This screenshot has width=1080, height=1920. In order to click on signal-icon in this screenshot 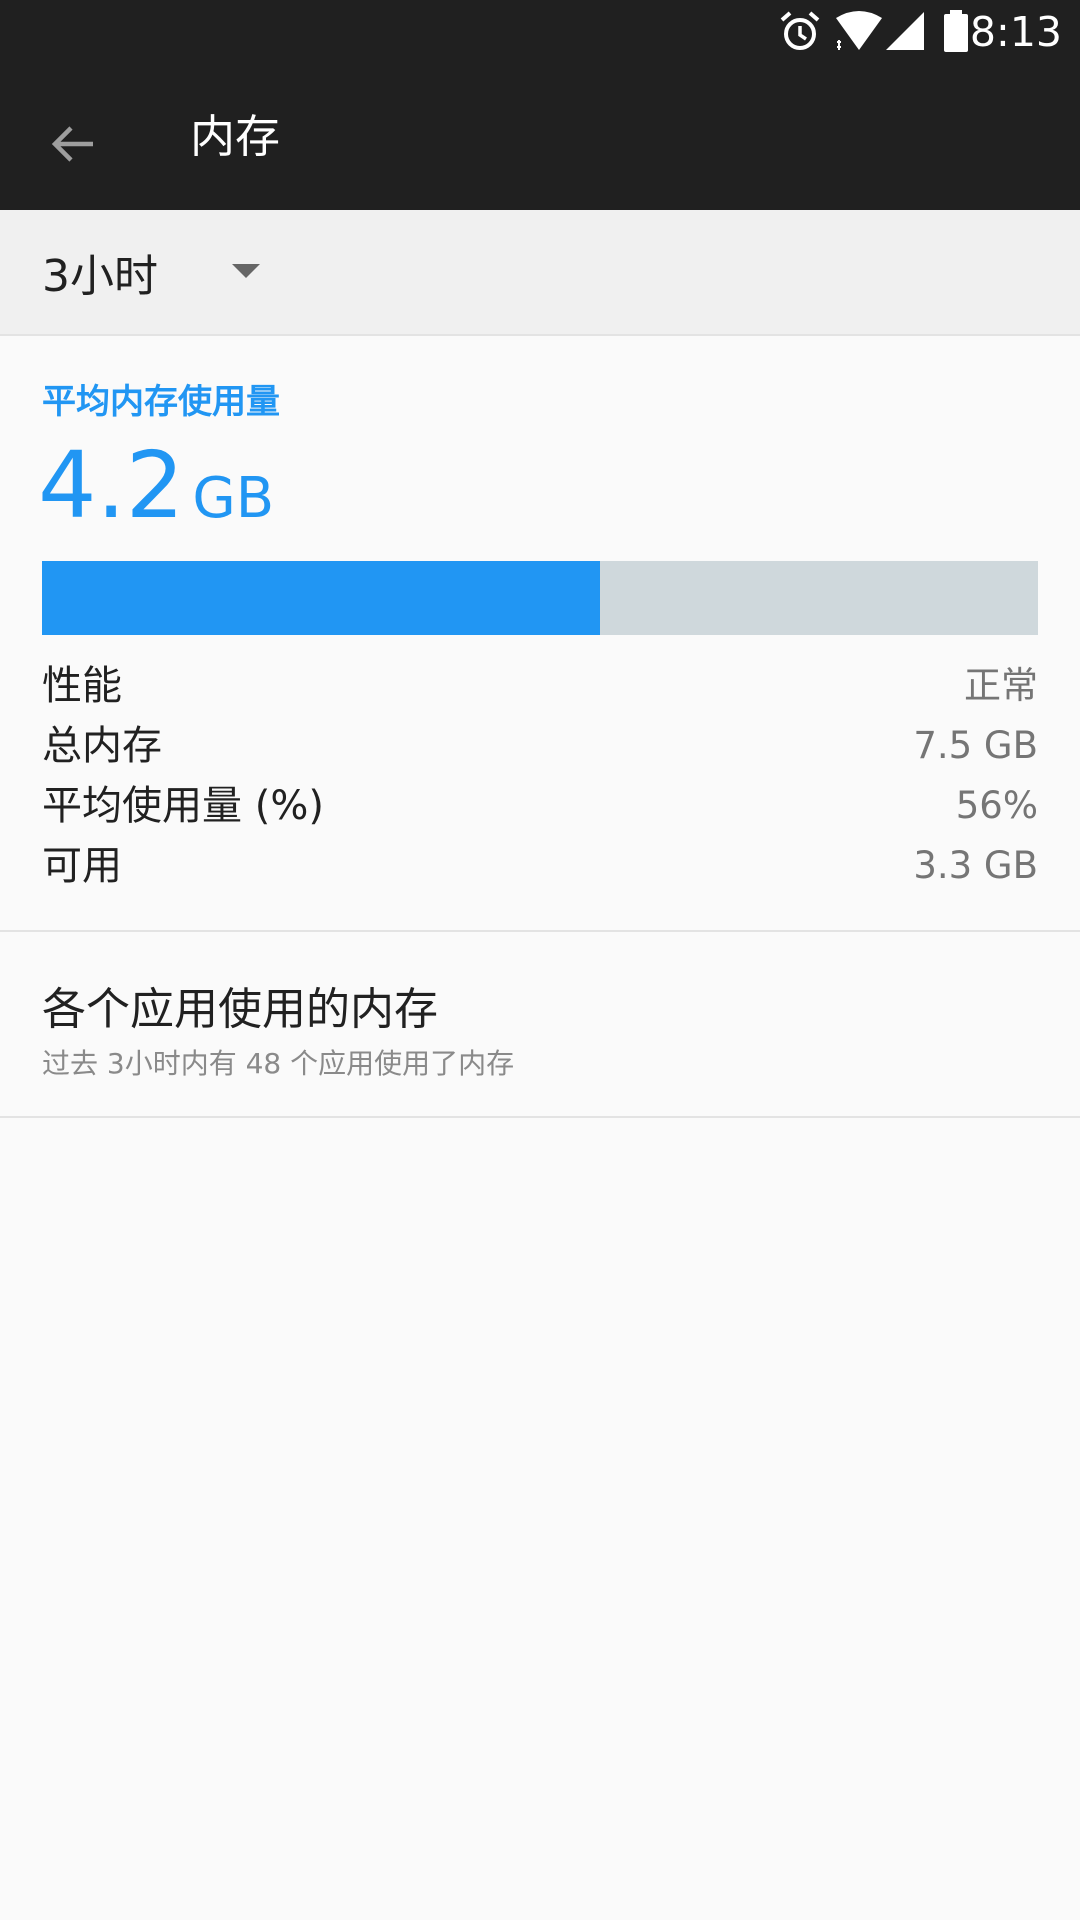, I will do `click(905, 31)`.